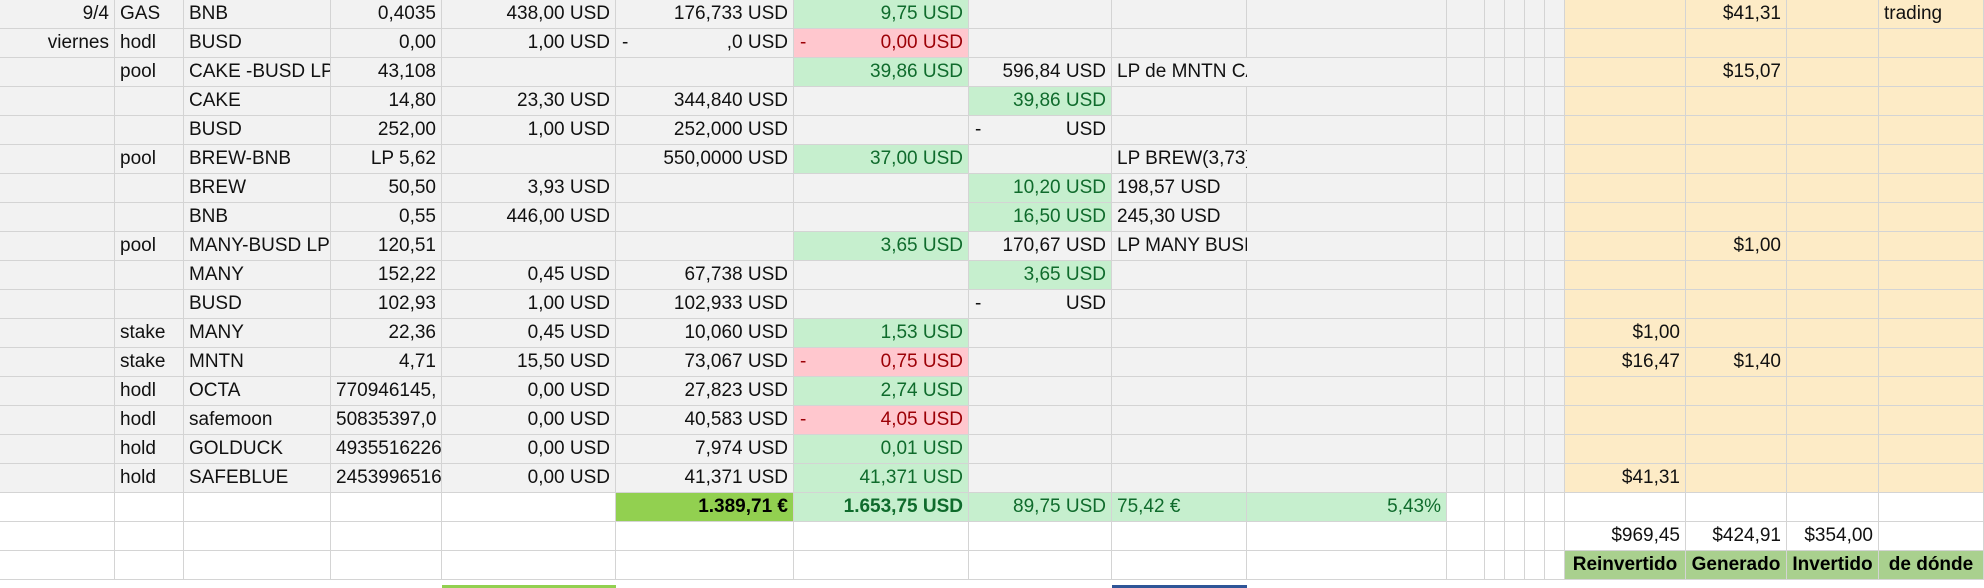 The image size is (1984, 588). I want to click on sheet-cell: 15,50 USD, so click(529, 362).